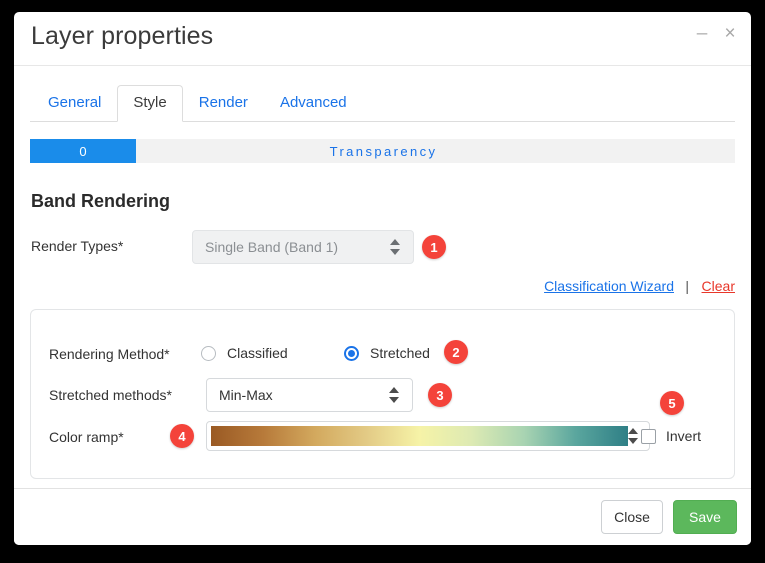  What do you see at coordinates (382, 103) in the screenshot?
I see `tab-bar: General Style Render Advanced` at bounding box center [382, 103].